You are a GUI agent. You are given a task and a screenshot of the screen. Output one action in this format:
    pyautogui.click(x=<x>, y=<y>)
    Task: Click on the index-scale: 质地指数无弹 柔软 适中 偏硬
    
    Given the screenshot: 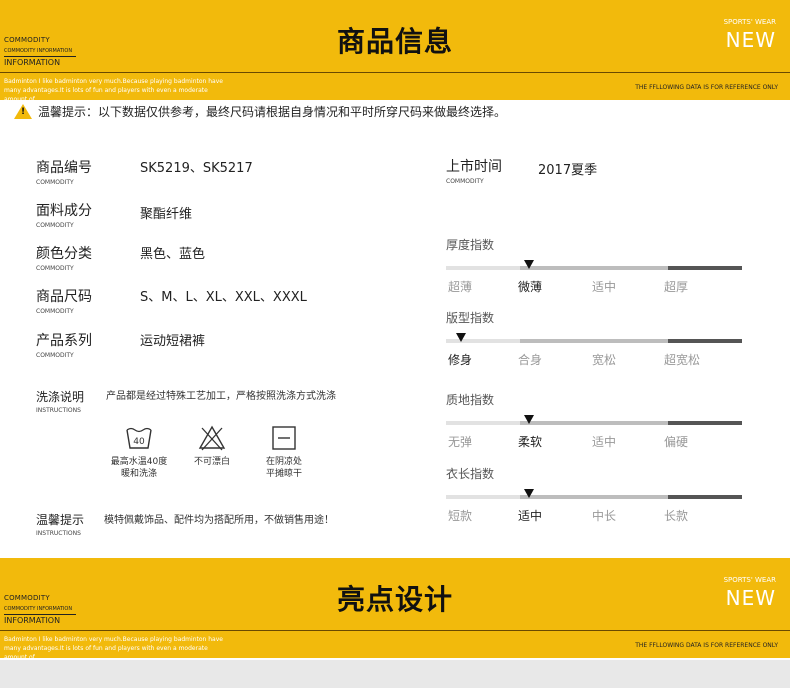 What is the action you would take?
    pyautogui.click(x=594, y=424)
    